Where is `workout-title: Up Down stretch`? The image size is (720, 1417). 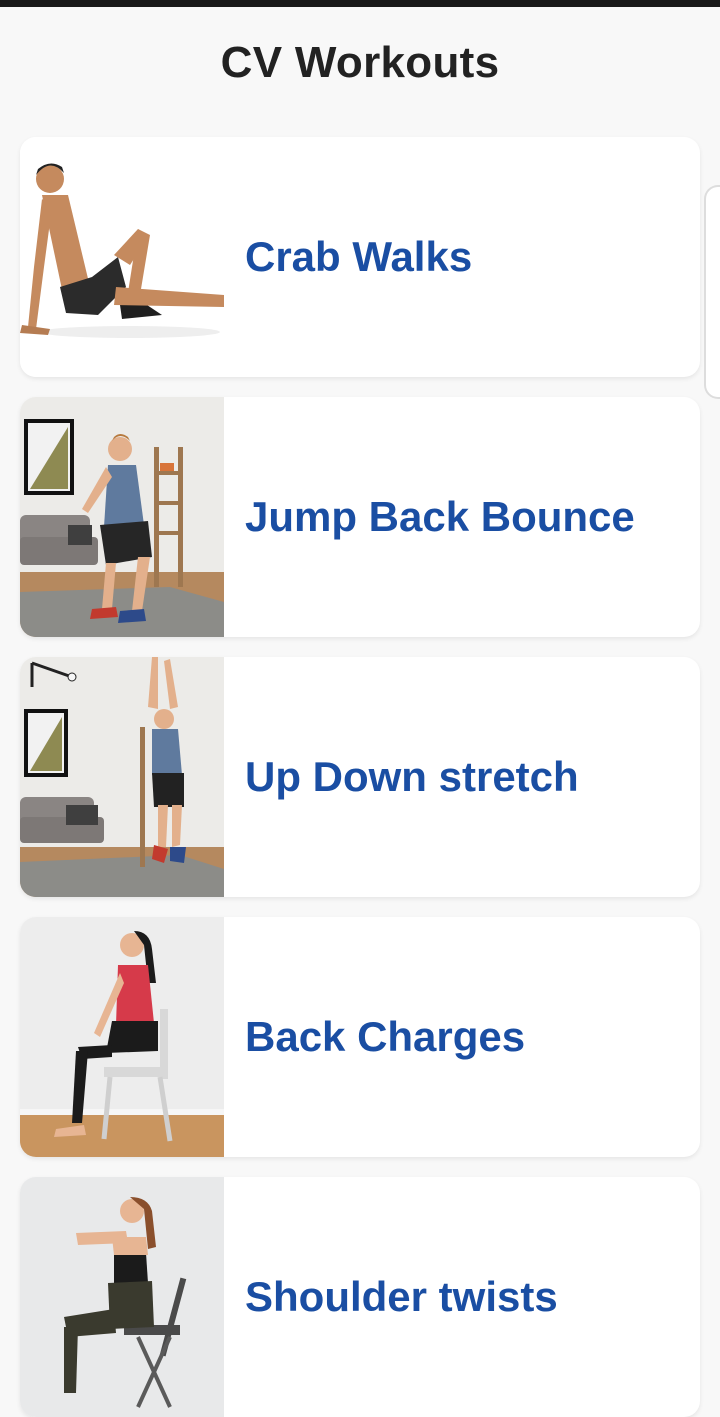 workout-title: Up Down stretch is located at coordinates (412, 776).